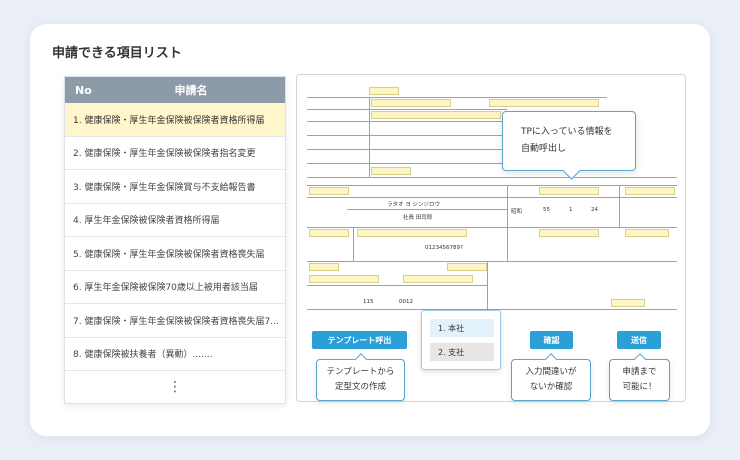  Describe the element at coordinates (639, 387) in the screenshot. I see `callout-line: 可能に！` at that location.